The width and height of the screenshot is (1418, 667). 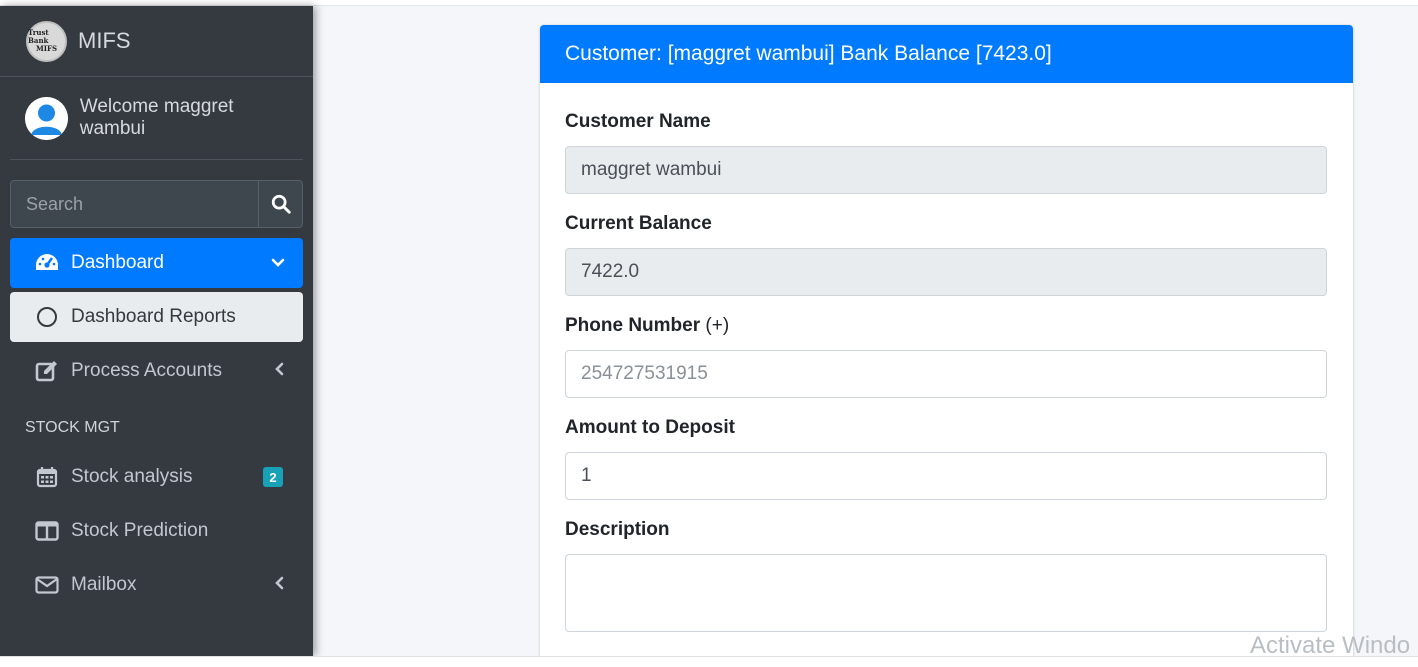 I want to click on brand-logo-line2: MIFS, so click(x=46, y=48).